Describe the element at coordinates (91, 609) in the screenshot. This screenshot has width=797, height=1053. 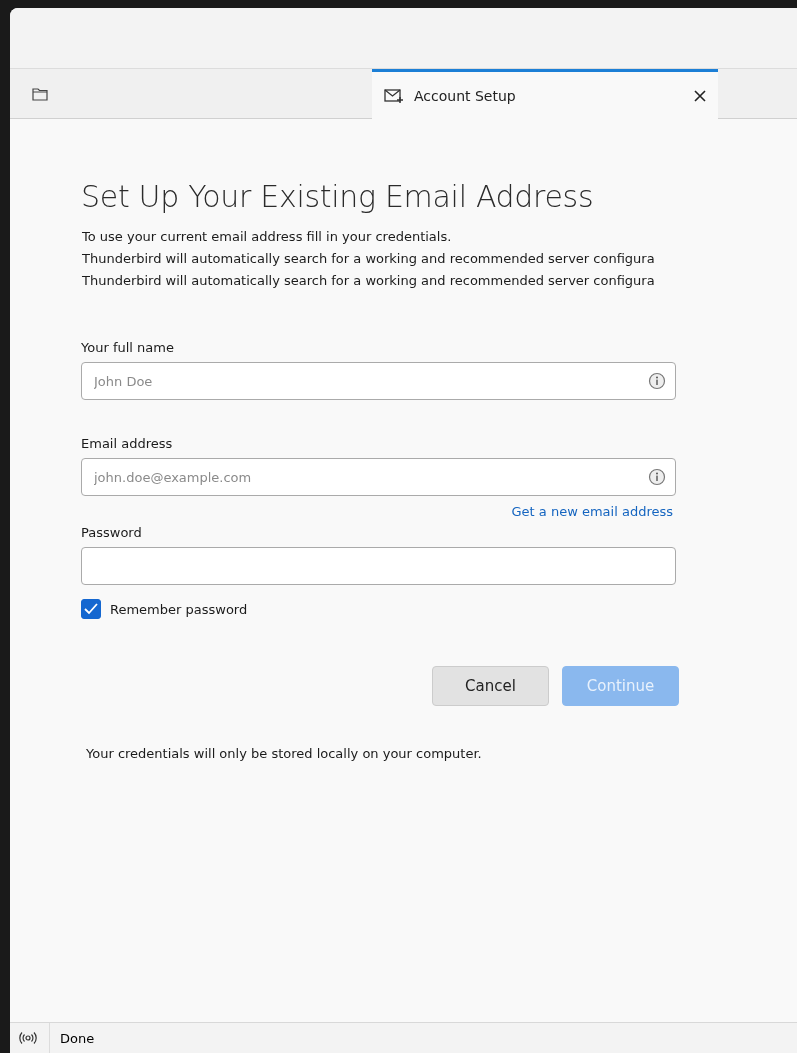
I see `checkbox` at that location.